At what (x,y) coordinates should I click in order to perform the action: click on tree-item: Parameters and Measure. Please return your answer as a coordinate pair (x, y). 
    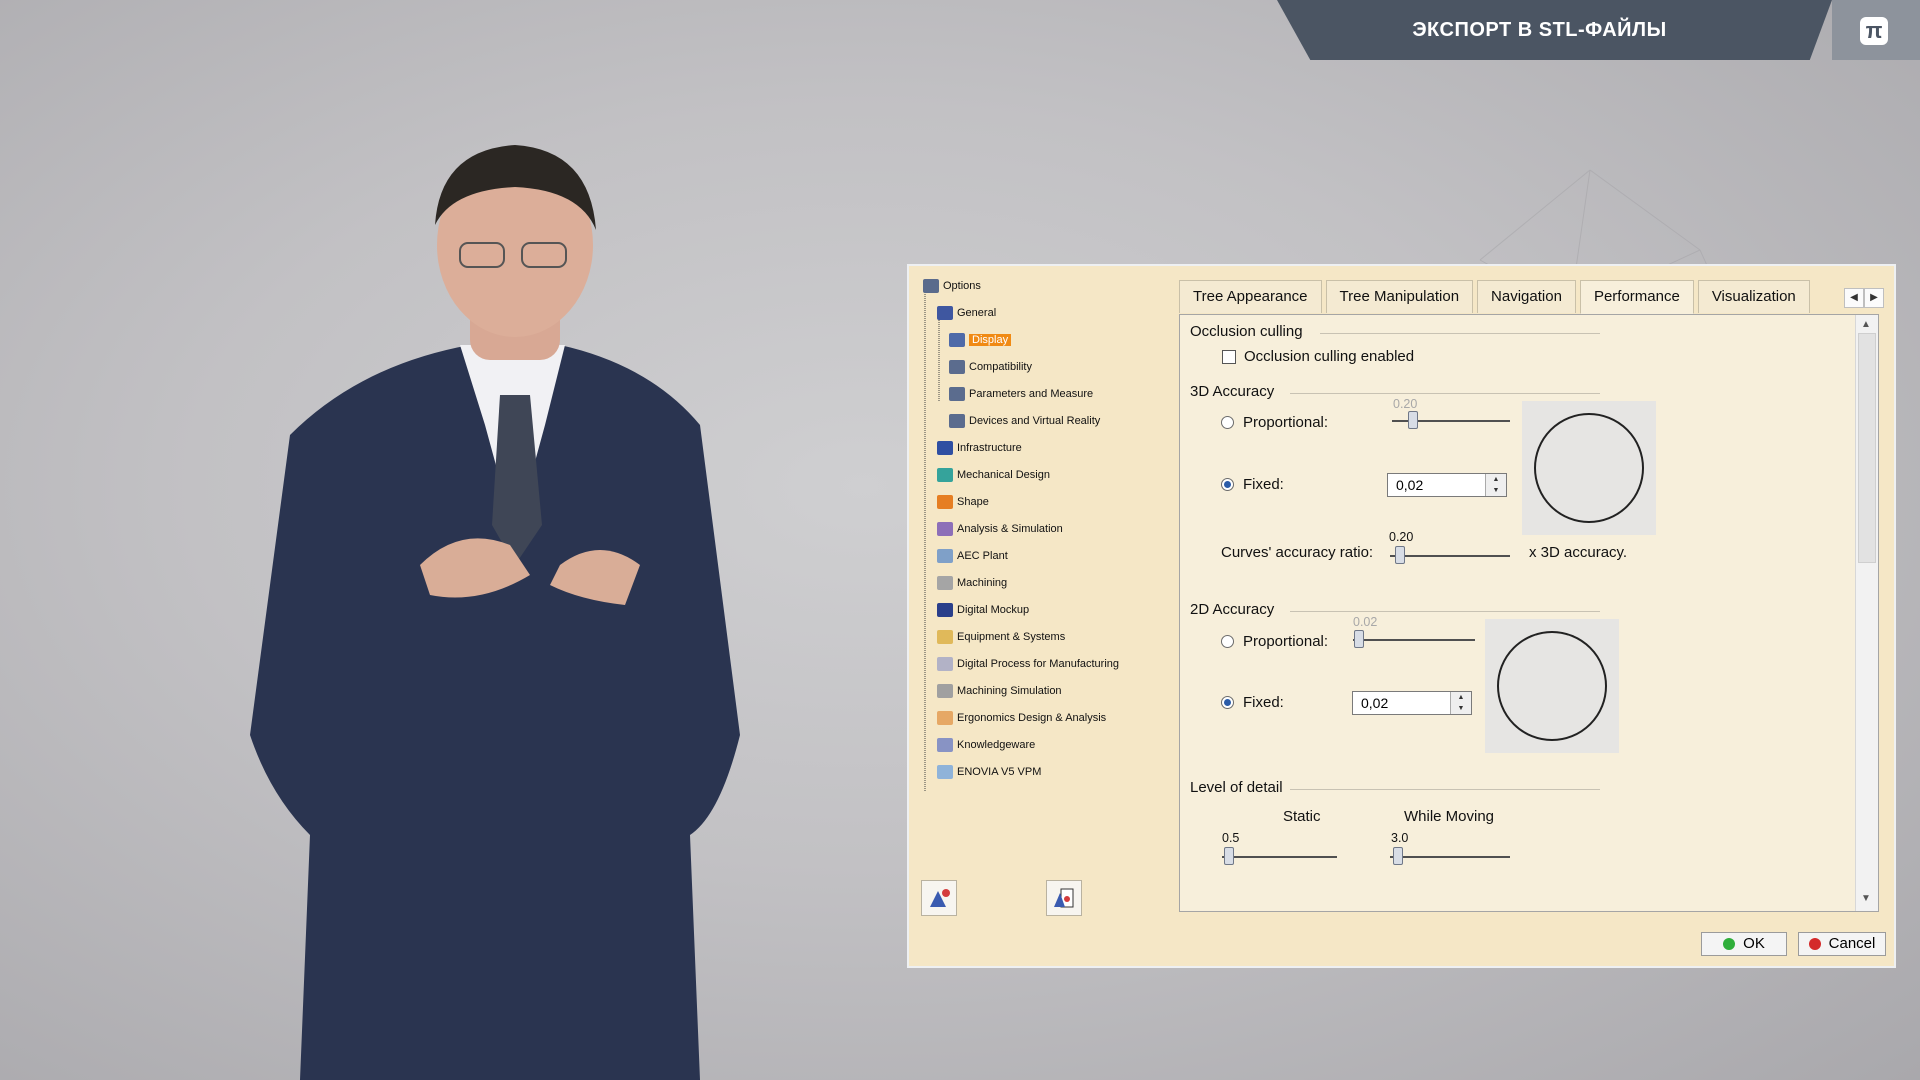
    Looking at the image, I should click on (1021, 394).